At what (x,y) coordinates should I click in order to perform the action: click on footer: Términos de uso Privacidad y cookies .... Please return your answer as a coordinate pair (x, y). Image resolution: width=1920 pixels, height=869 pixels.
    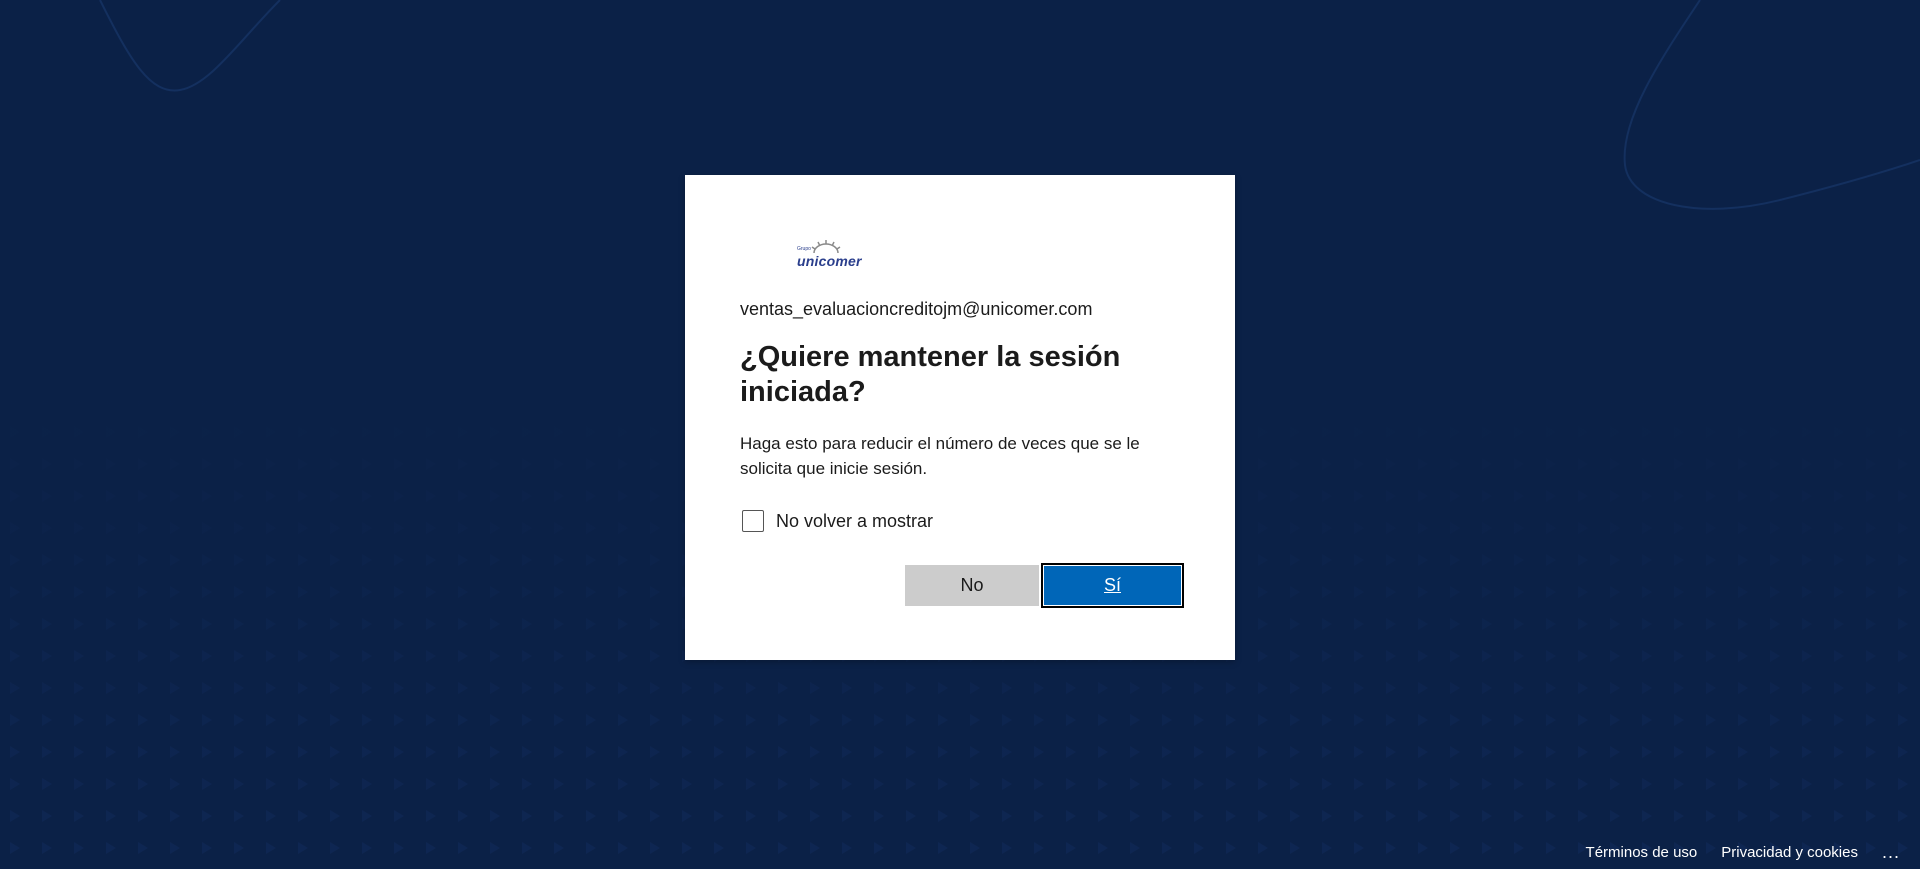
    Looking at the image, I should click on (1731, 852).